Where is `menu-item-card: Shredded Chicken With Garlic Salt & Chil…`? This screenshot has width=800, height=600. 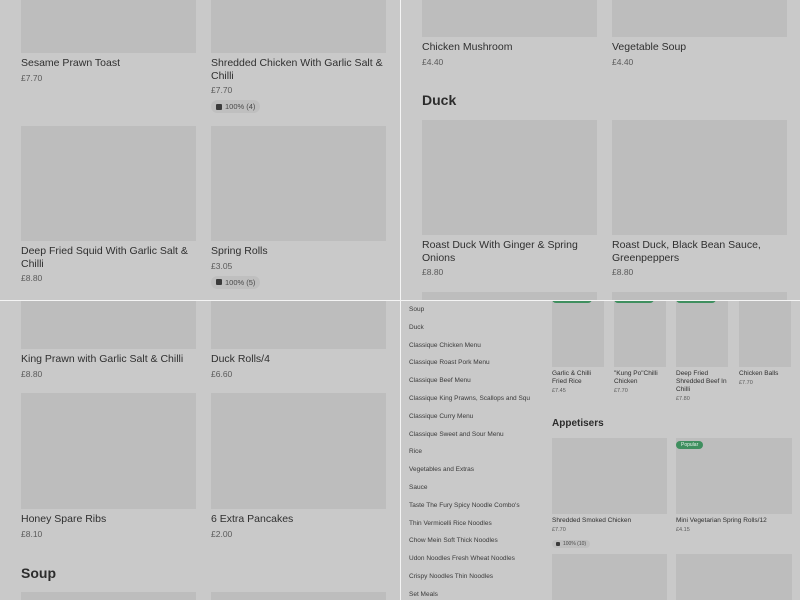 menu-item-card: Shredded Chicken With Garlic Salt & Chil… is located at coordinates (298, 57).